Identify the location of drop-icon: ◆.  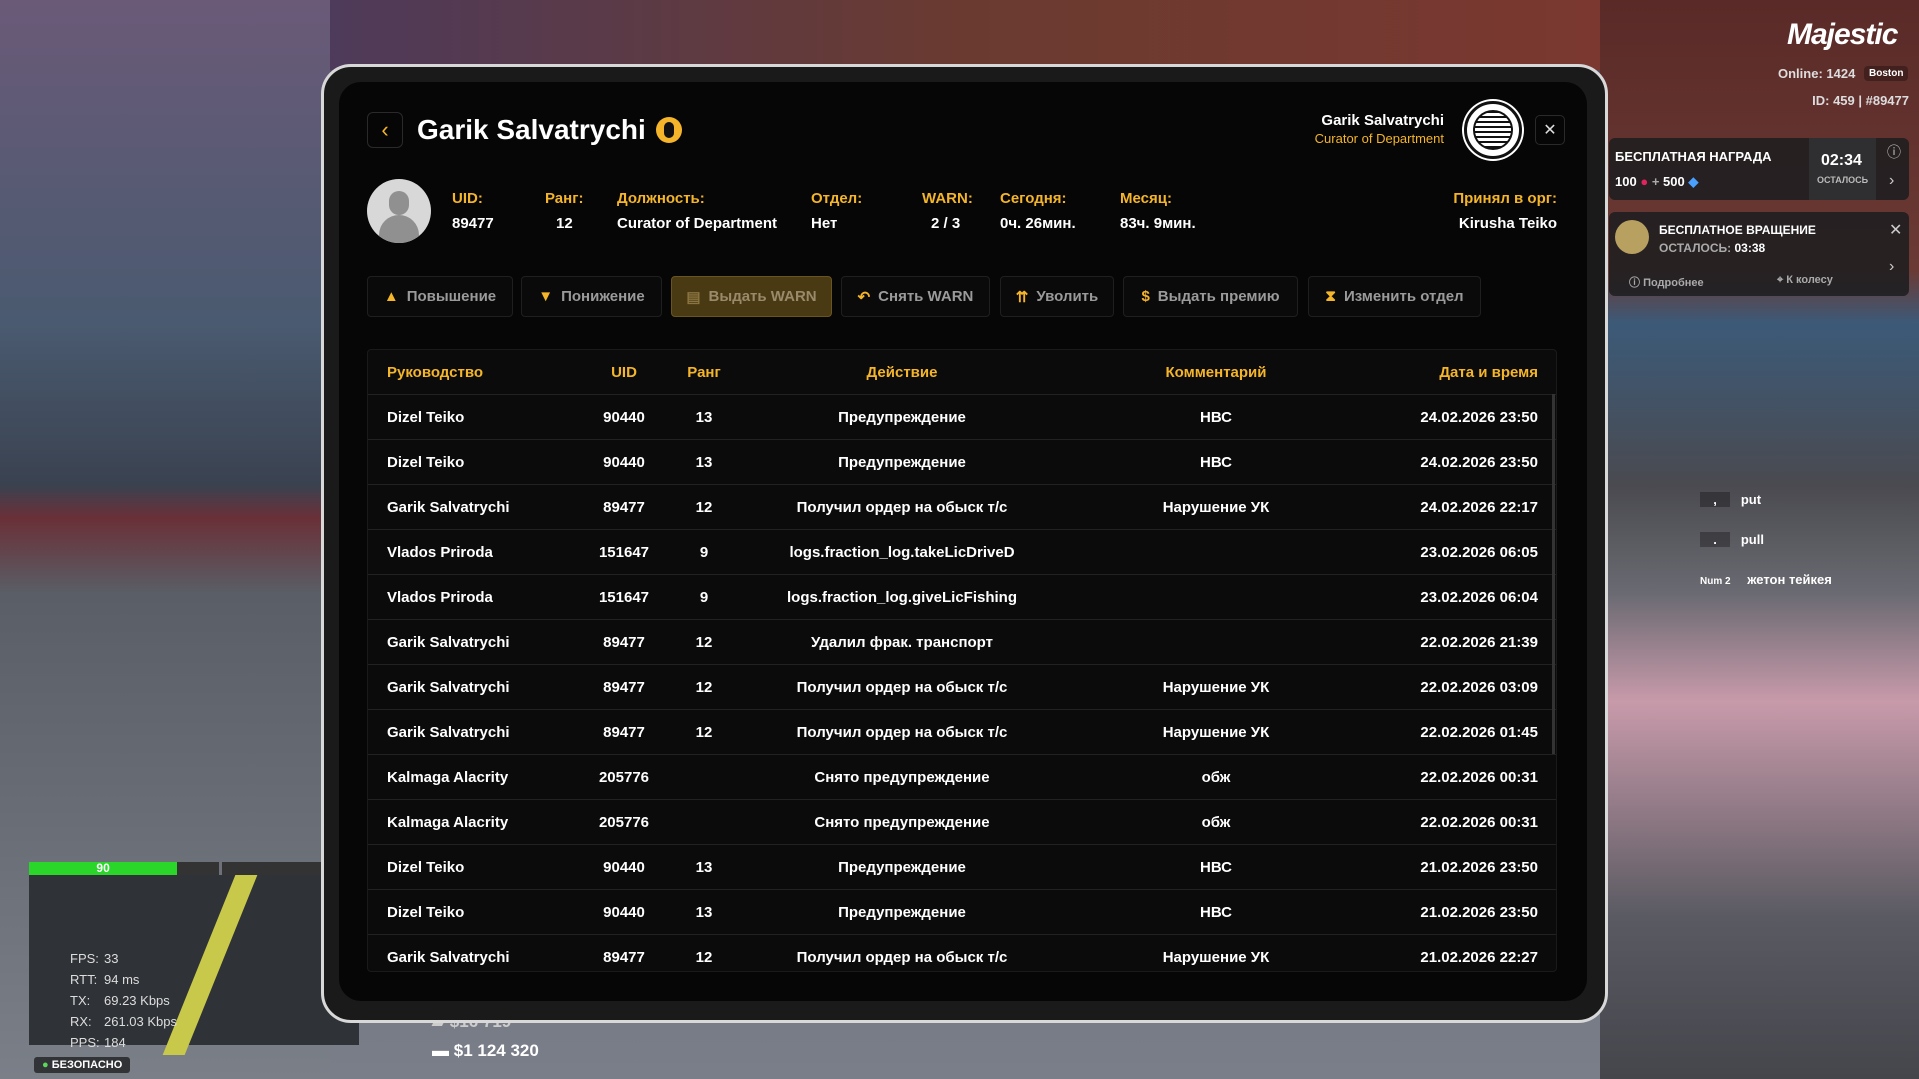
(1693, 181).